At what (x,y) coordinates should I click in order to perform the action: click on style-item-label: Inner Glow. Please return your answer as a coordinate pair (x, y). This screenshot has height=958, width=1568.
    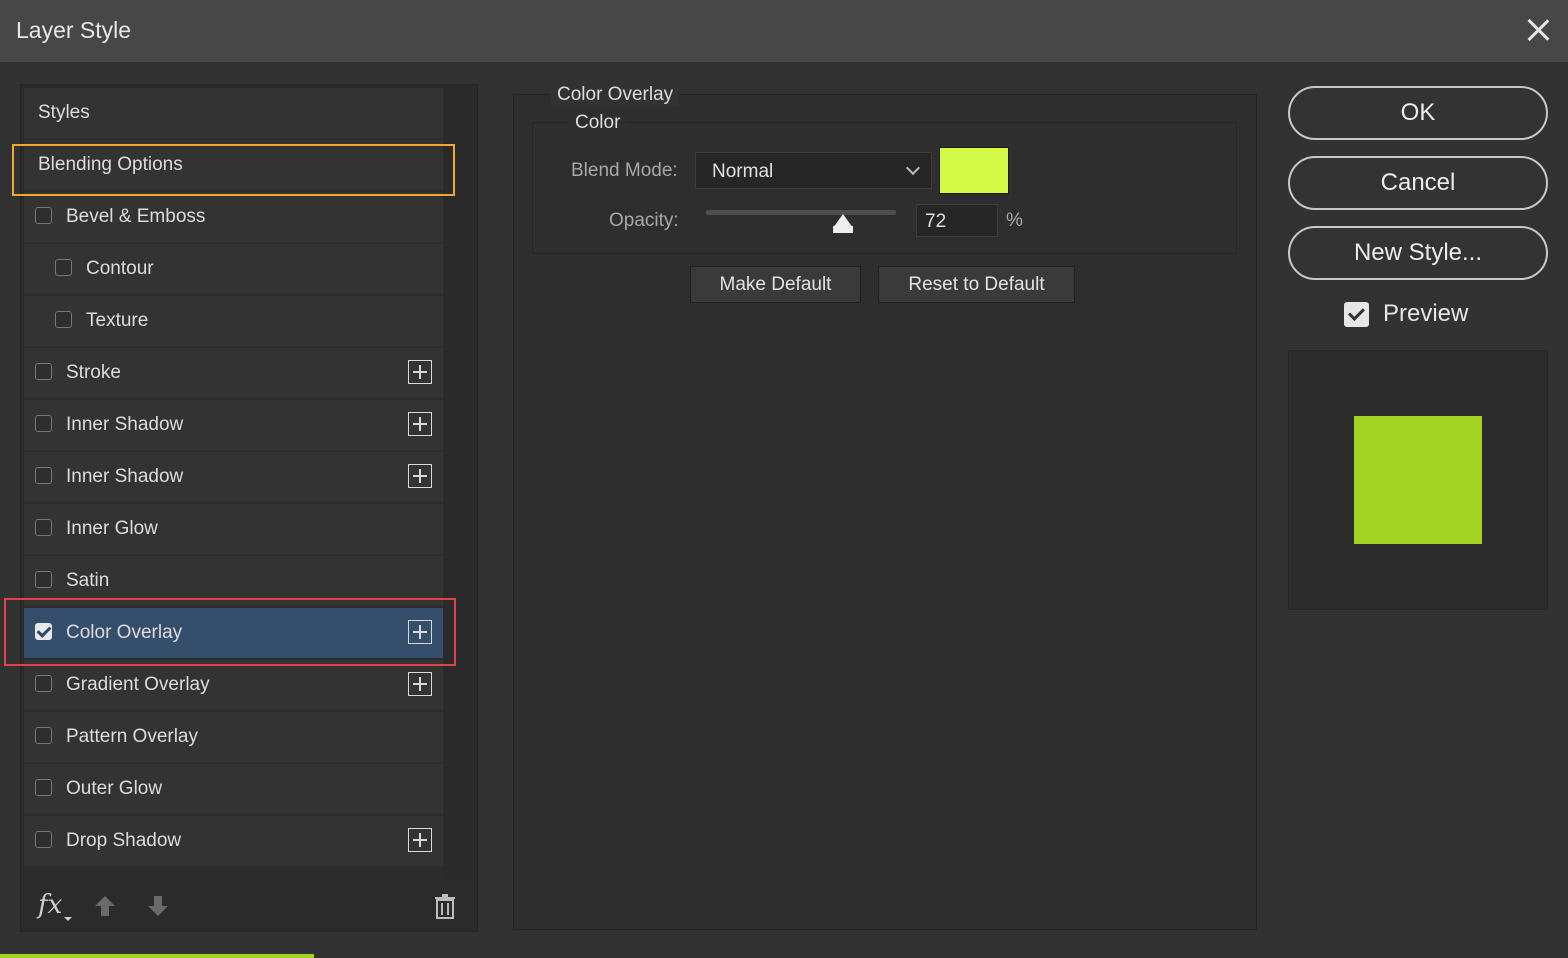
    Looking at the image, I should click on (112, 528).